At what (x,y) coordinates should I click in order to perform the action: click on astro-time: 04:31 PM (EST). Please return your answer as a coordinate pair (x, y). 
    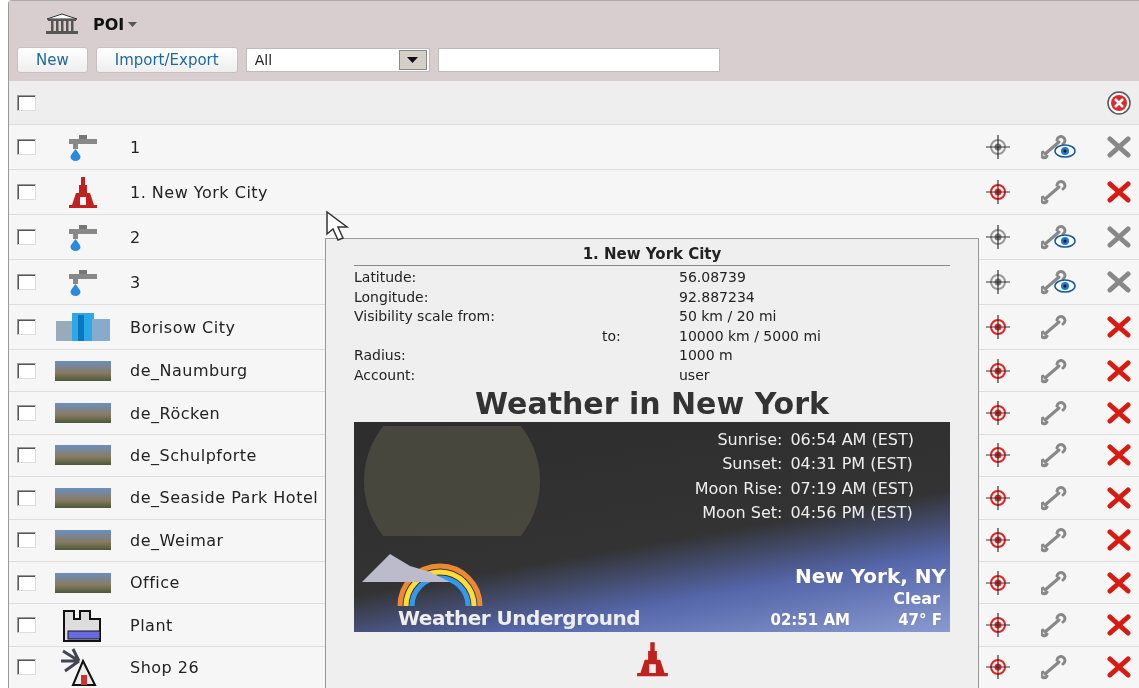
    Looking at the image, I should click on (852, 464).